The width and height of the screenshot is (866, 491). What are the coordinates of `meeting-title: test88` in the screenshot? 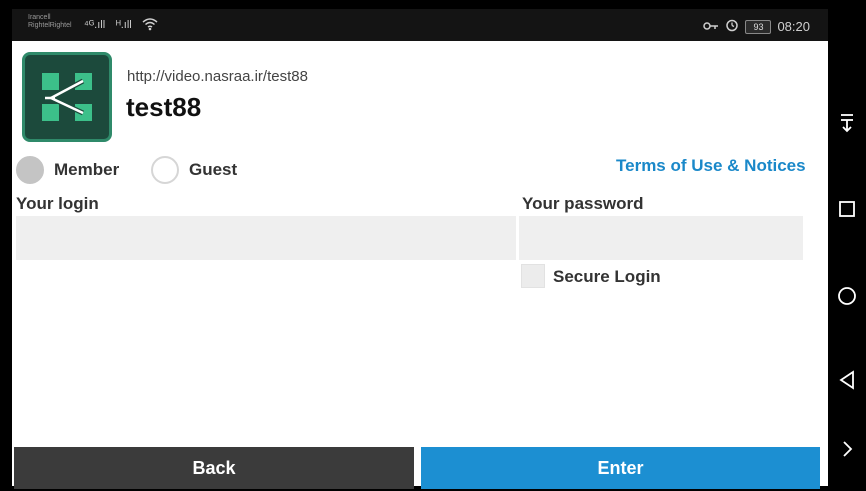 It's located at (164, 107).